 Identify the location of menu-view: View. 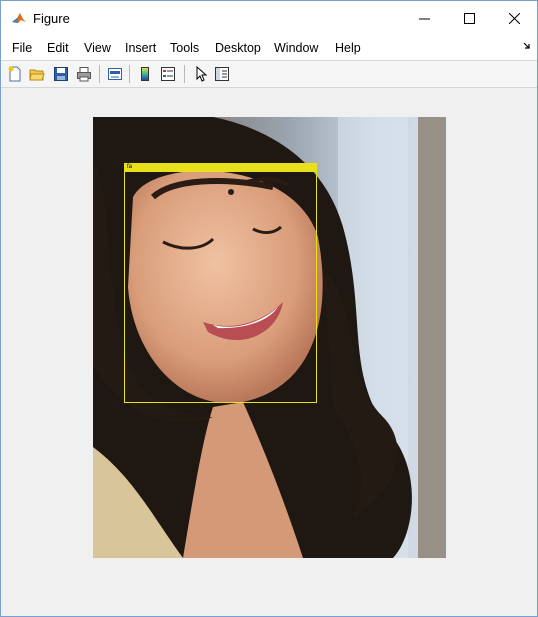
(97, 48).